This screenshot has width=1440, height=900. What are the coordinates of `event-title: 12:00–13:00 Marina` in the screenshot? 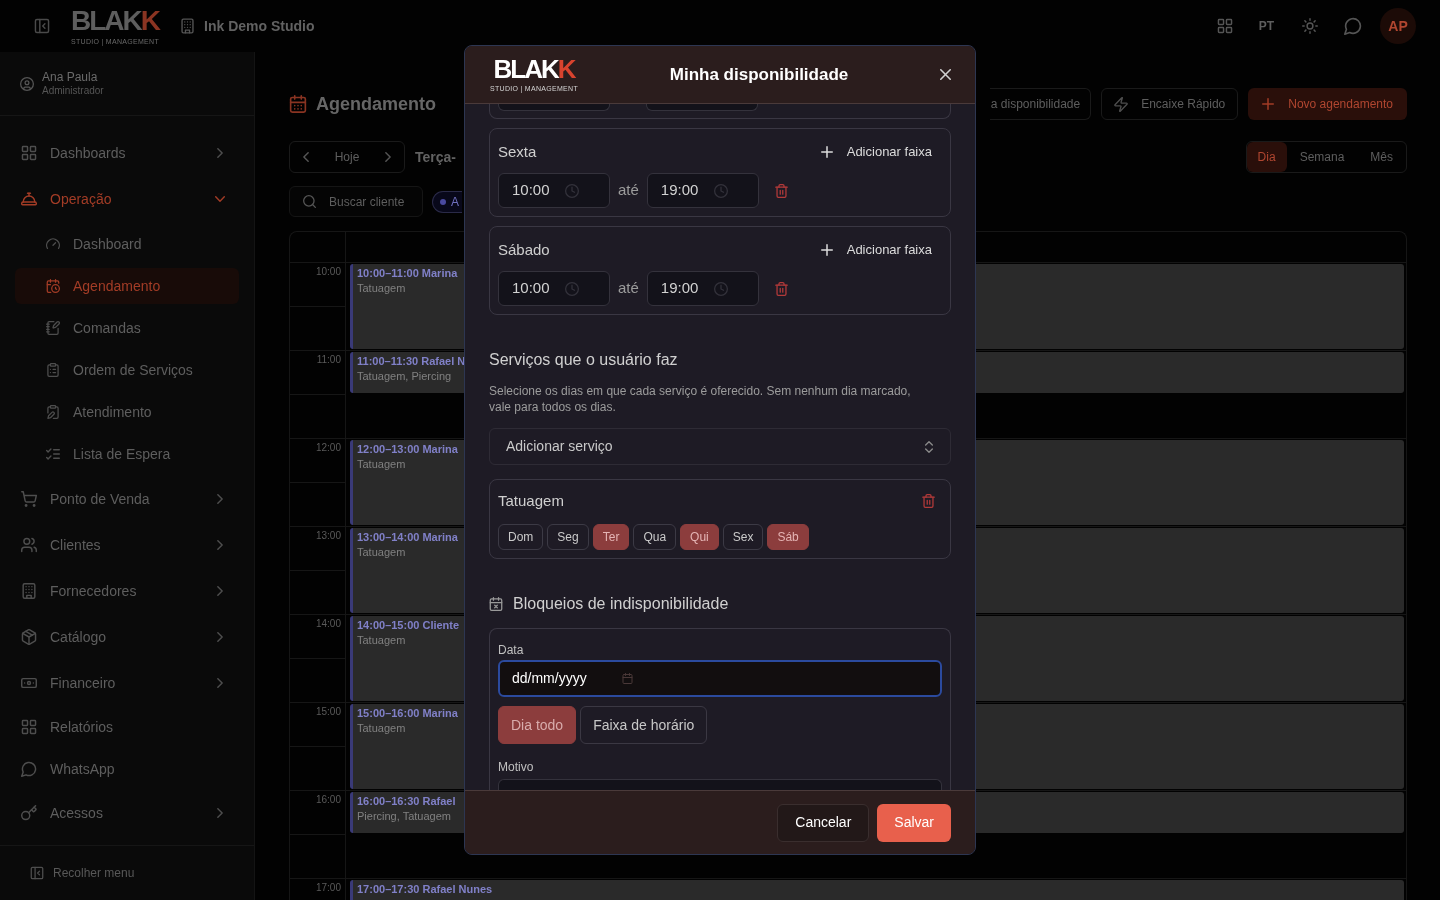 It's located at (407, 449).